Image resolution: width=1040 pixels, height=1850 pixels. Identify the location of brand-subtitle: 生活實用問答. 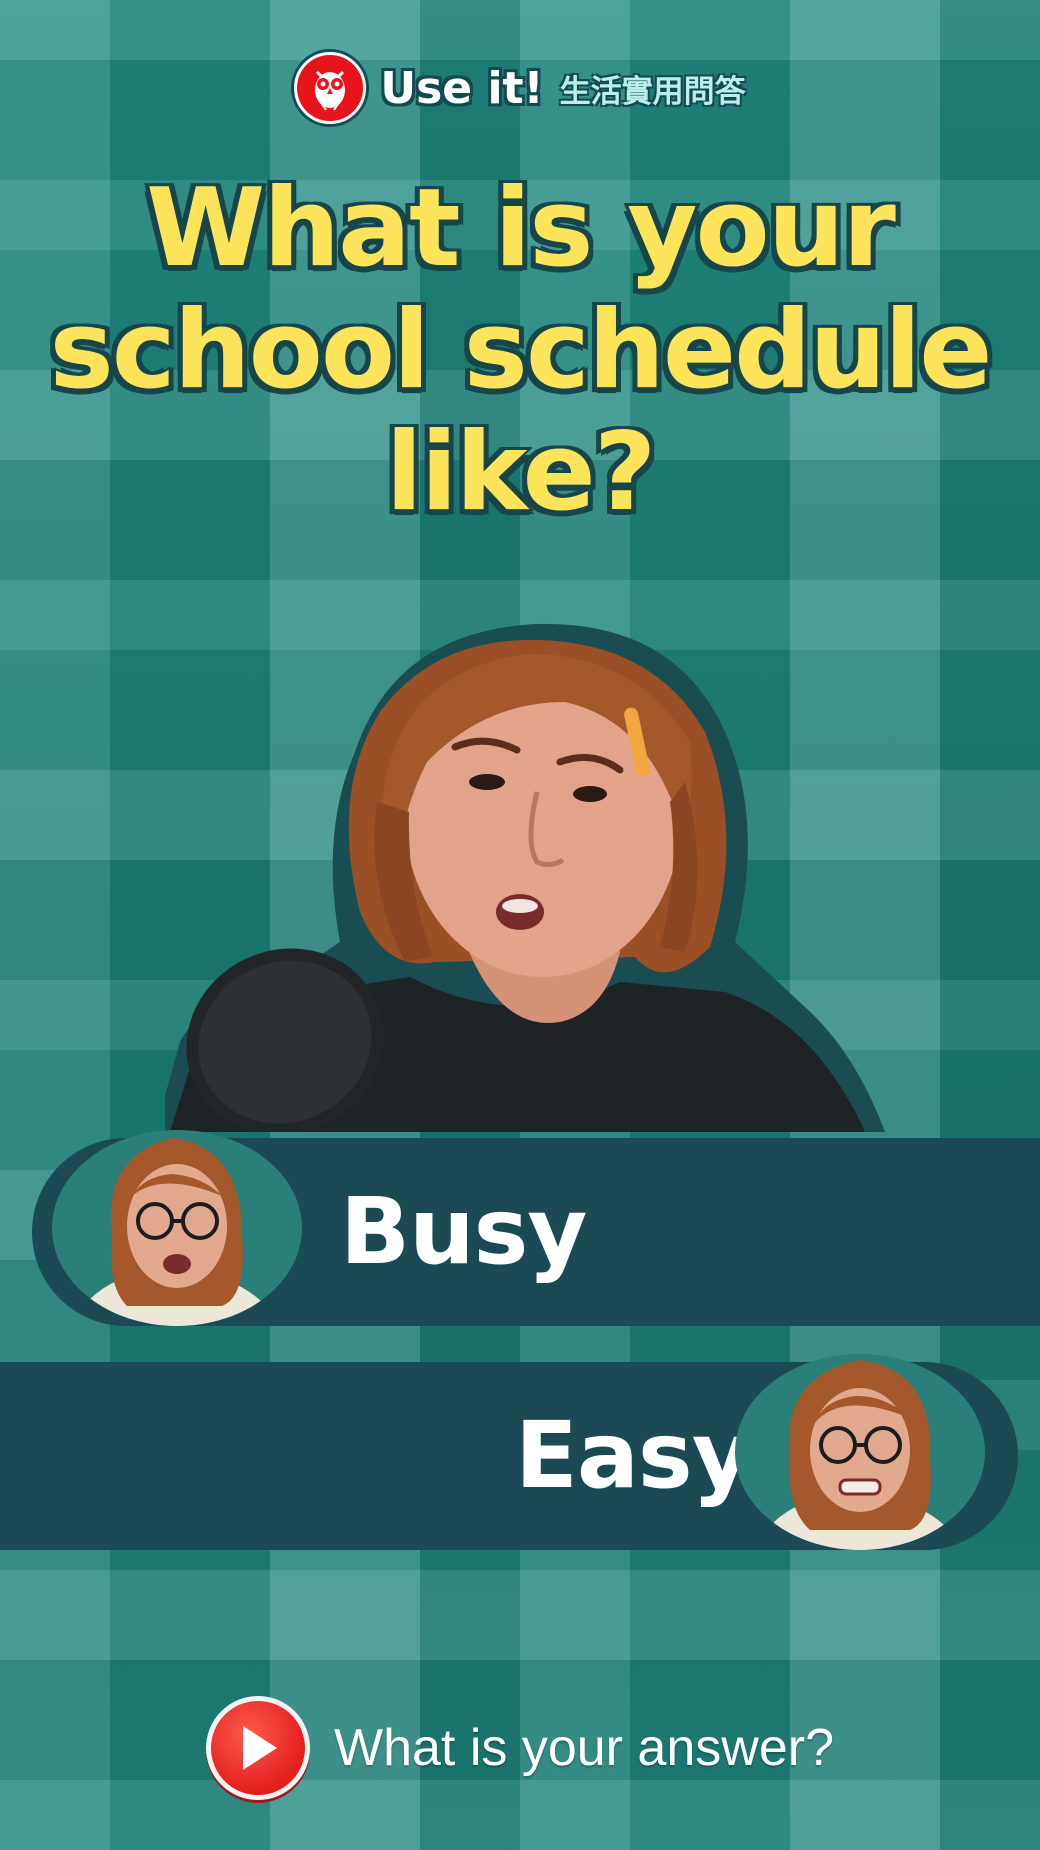
(652, 91).